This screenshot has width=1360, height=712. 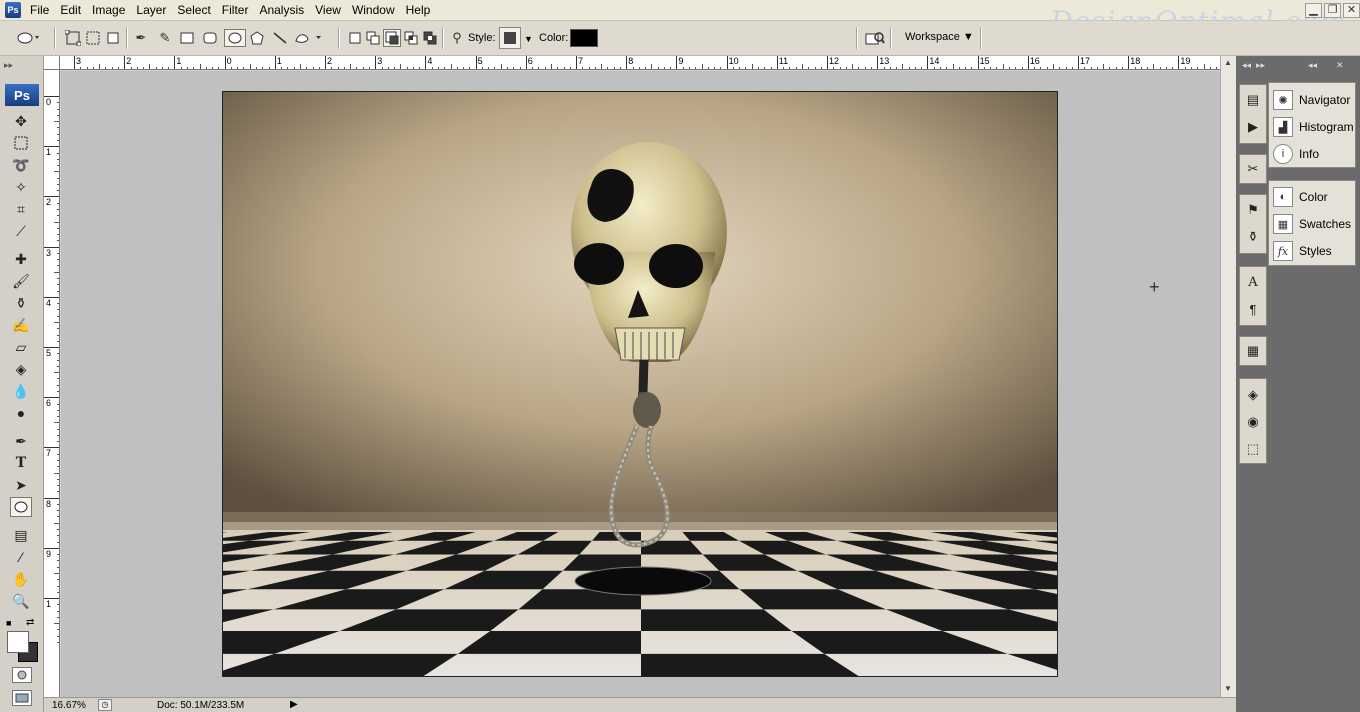 What do you see at coordinates (22, 95) in the screenshot?
I see `photoshop-logo: Ps` at bounding box center [22, 95].